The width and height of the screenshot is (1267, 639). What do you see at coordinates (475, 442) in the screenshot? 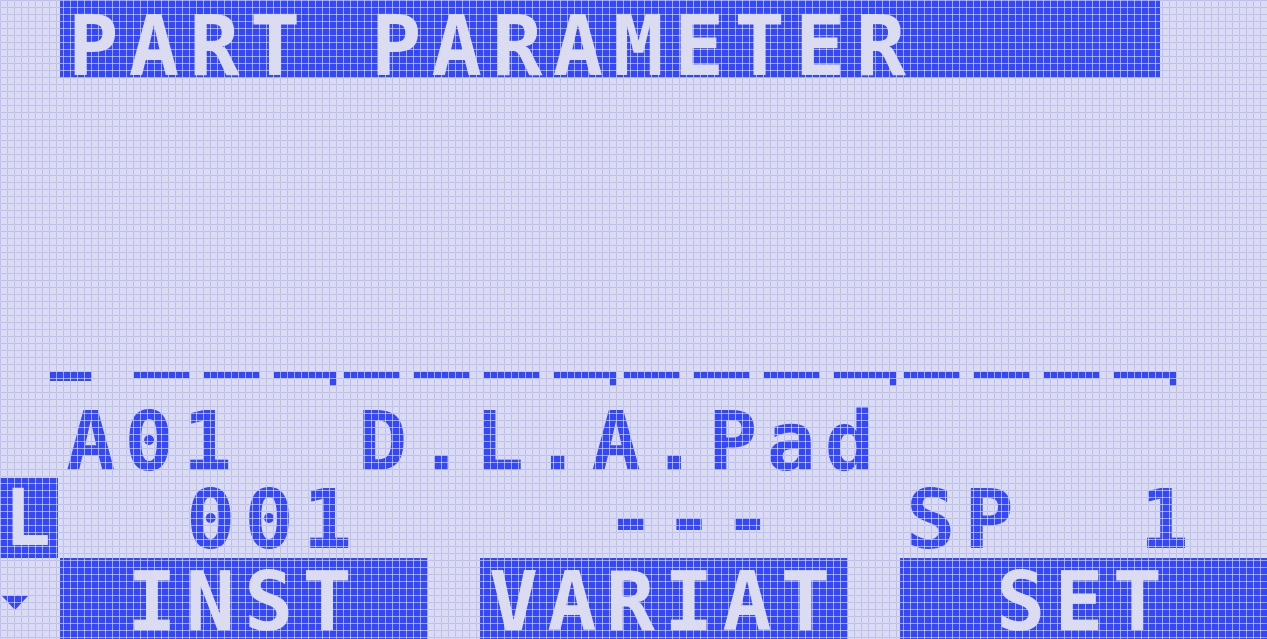
I see `instrument-name: A01 D.L.A.Pad` at bounding box center [475, 442].